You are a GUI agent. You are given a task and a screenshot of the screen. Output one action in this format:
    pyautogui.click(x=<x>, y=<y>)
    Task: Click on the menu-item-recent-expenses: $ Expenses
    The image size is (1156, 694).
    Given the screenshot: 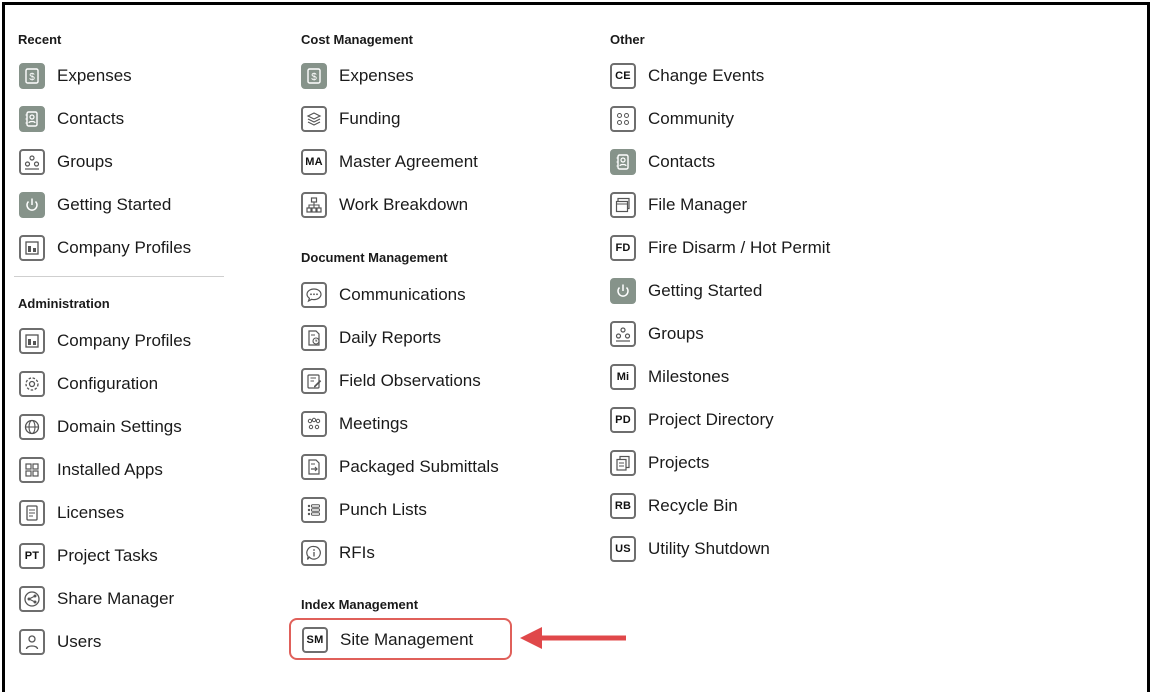 What is the action you would take?
    pyautogui.click(x=75, y=76)
    